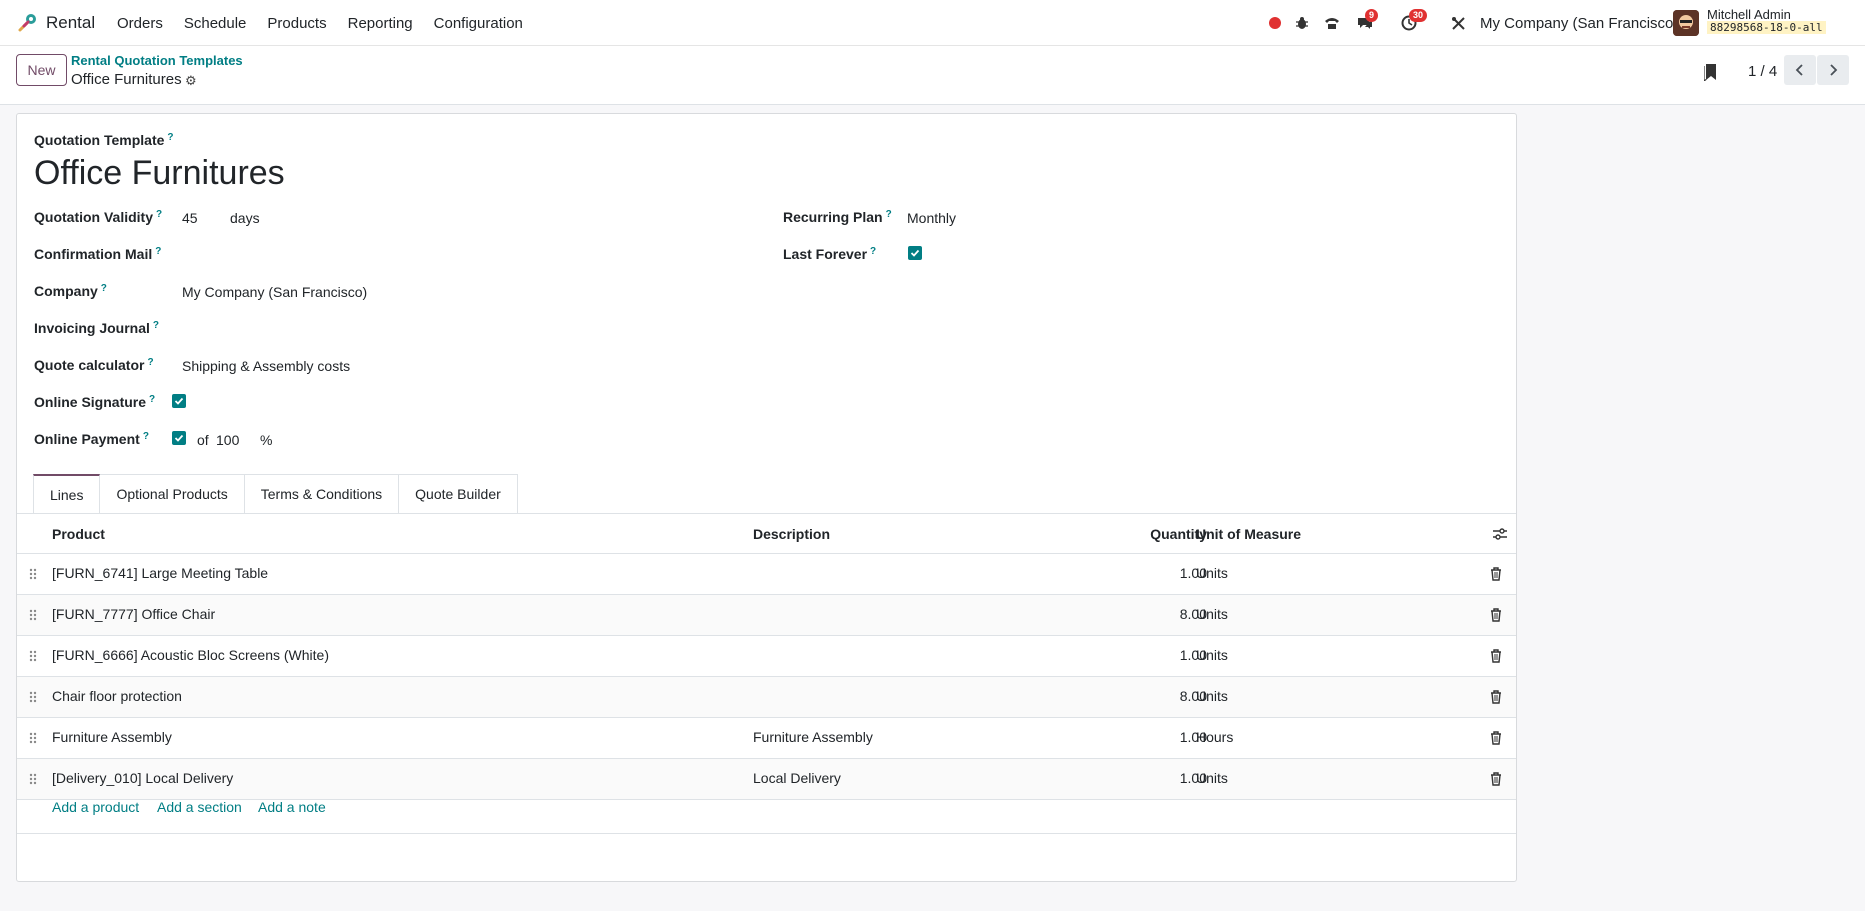  Describe the element at coordinates (70, 23) in the screenshot. I see `app-name: Rental` at that location.